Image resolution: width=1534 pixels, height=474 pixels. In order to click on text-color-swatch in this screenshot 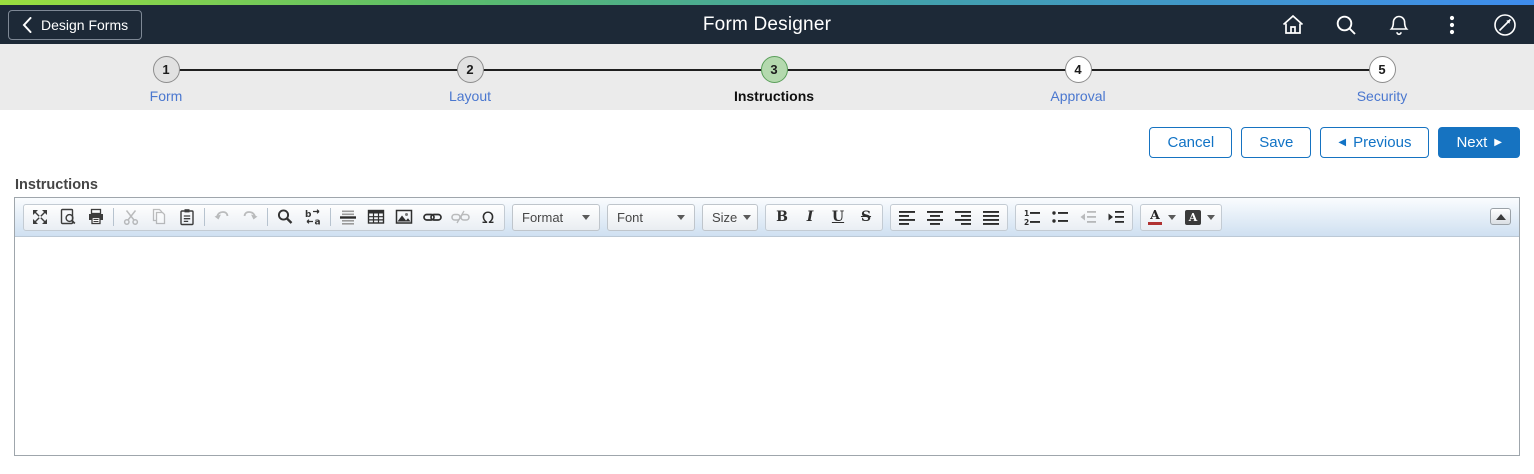, I will do `click(1155, 224)`.